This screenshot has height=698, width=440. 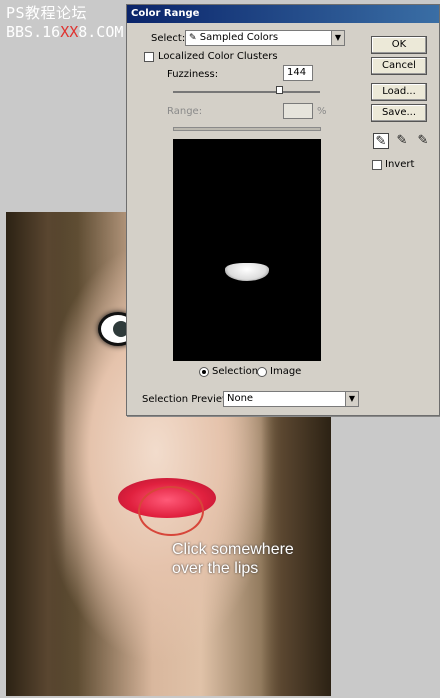 I want to click on localized-checkbox, so click(x=149, y=57).